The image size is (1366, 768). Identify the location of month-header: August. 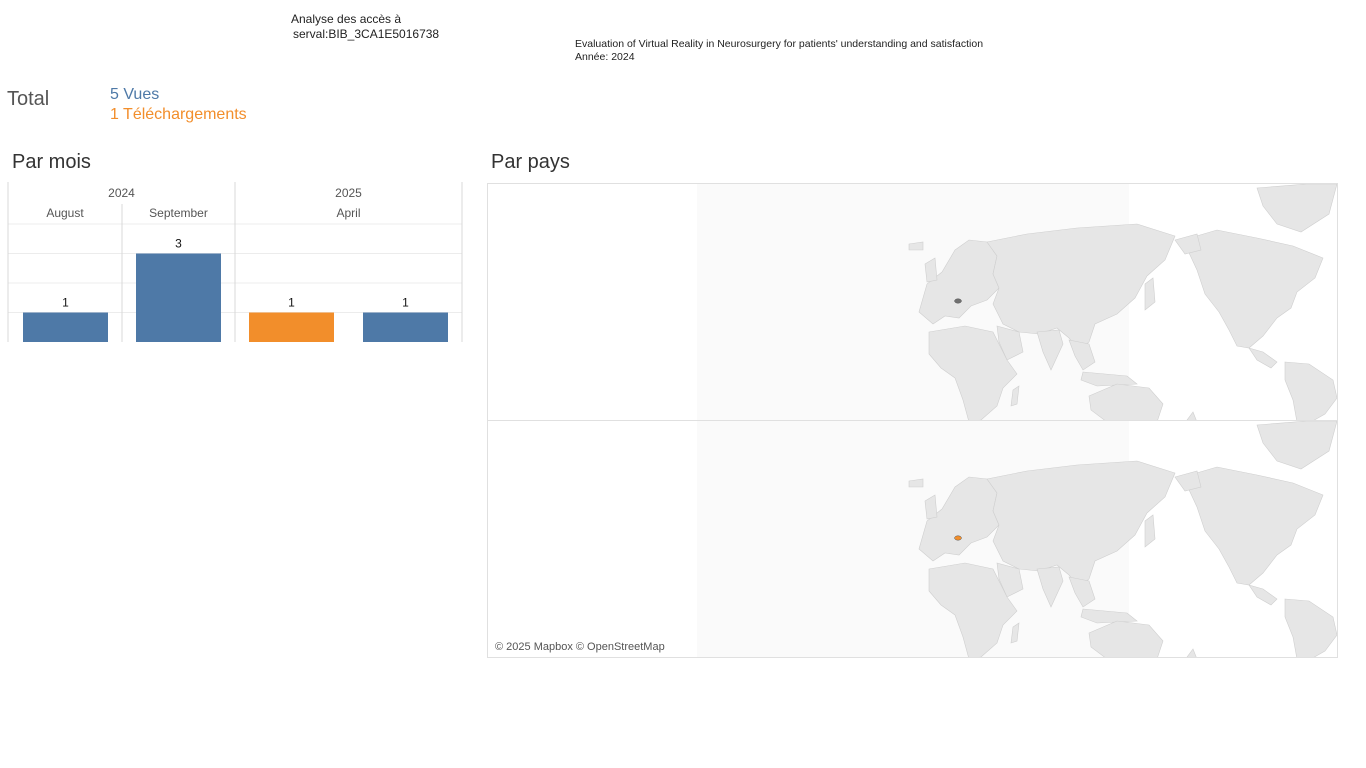
(65, 213).